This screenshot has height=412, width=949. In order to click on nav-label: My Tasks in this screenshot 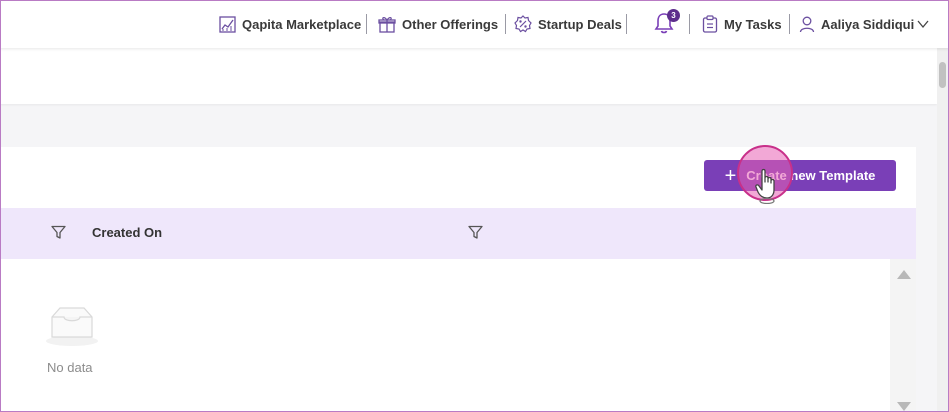, I will do `click(753, 24)`.